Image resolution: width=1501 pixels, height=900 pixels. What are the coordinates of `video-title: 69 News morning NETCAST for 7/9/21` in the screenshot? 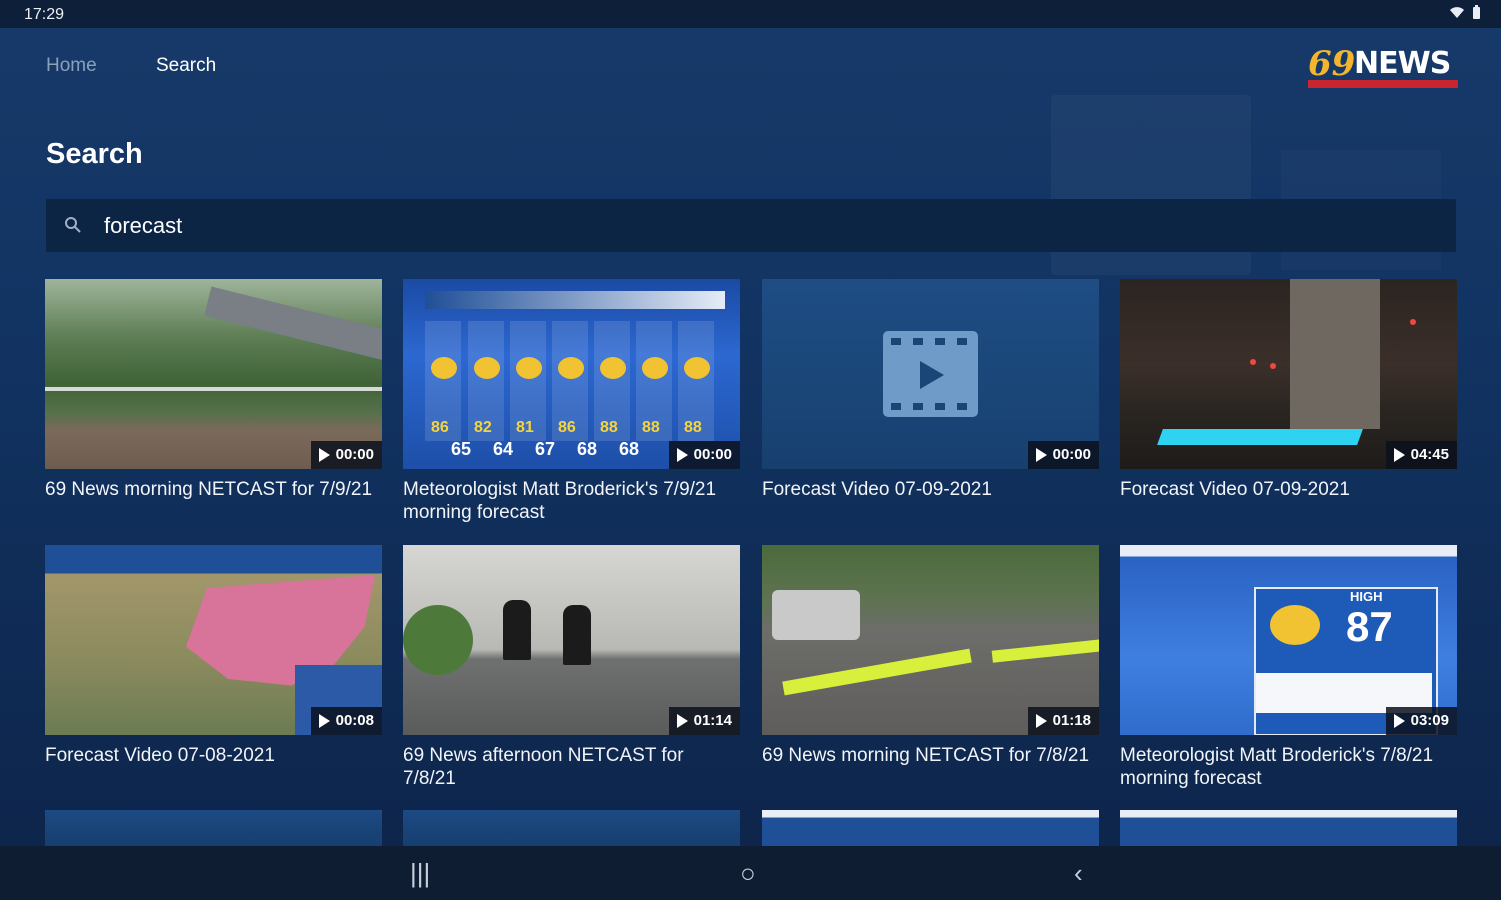 It's located at (209, 489).